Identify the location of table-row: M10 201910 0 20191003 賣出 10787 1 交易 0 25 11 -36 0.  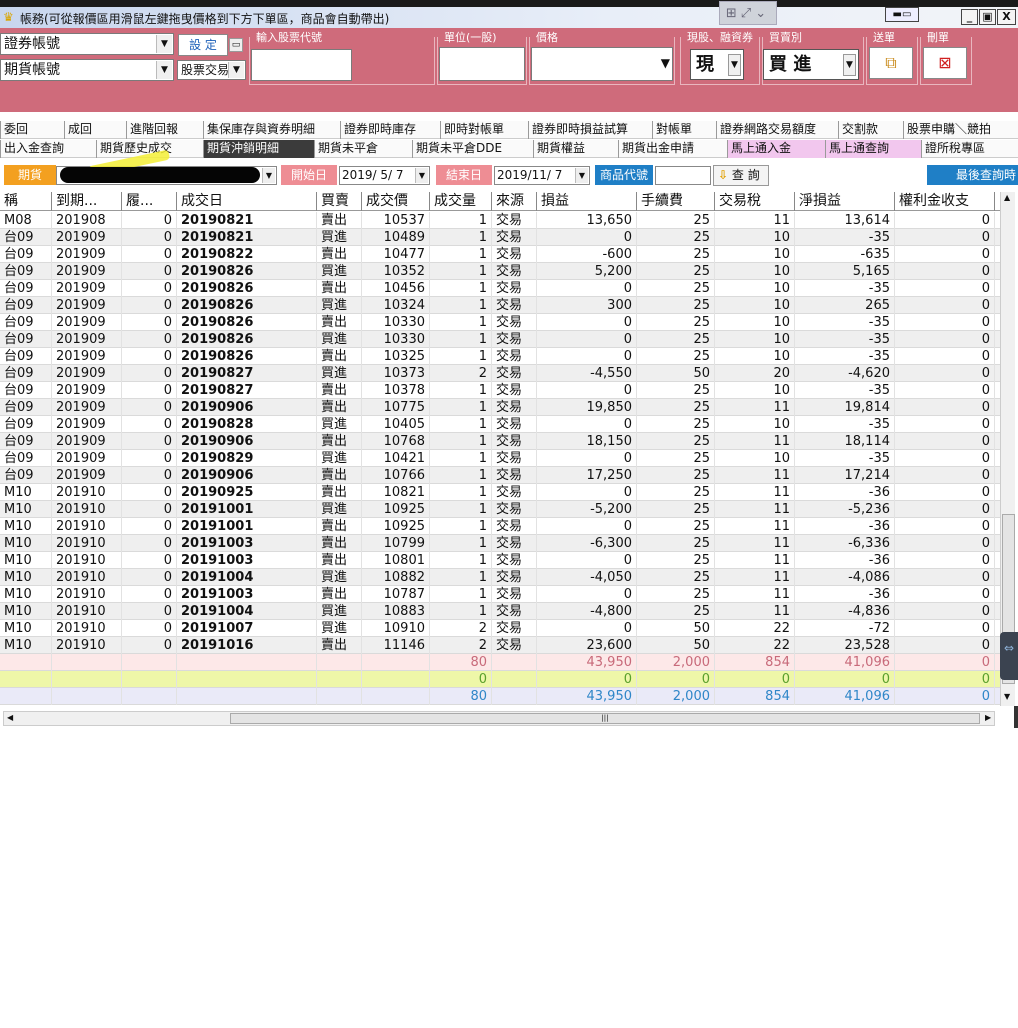
(500, 594).